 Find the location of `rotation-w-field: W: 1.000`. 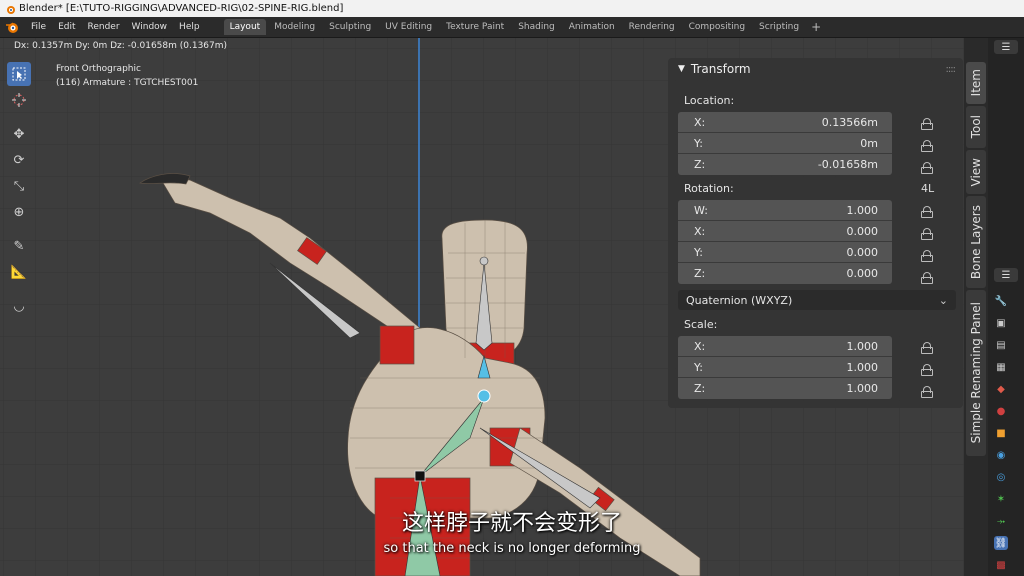

rotation-w-field: W: 1.000 is located at coordinates (785, 210).